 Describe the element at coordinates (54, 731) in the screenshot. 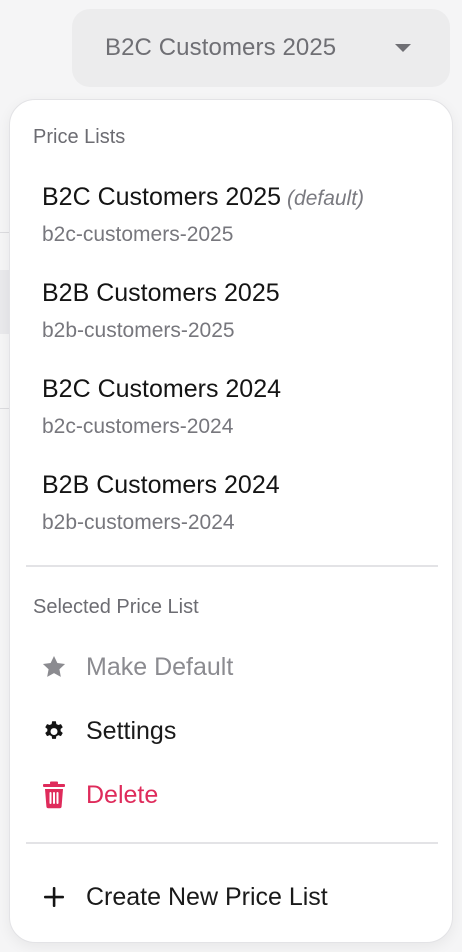

I see `gear-icon` at that location.